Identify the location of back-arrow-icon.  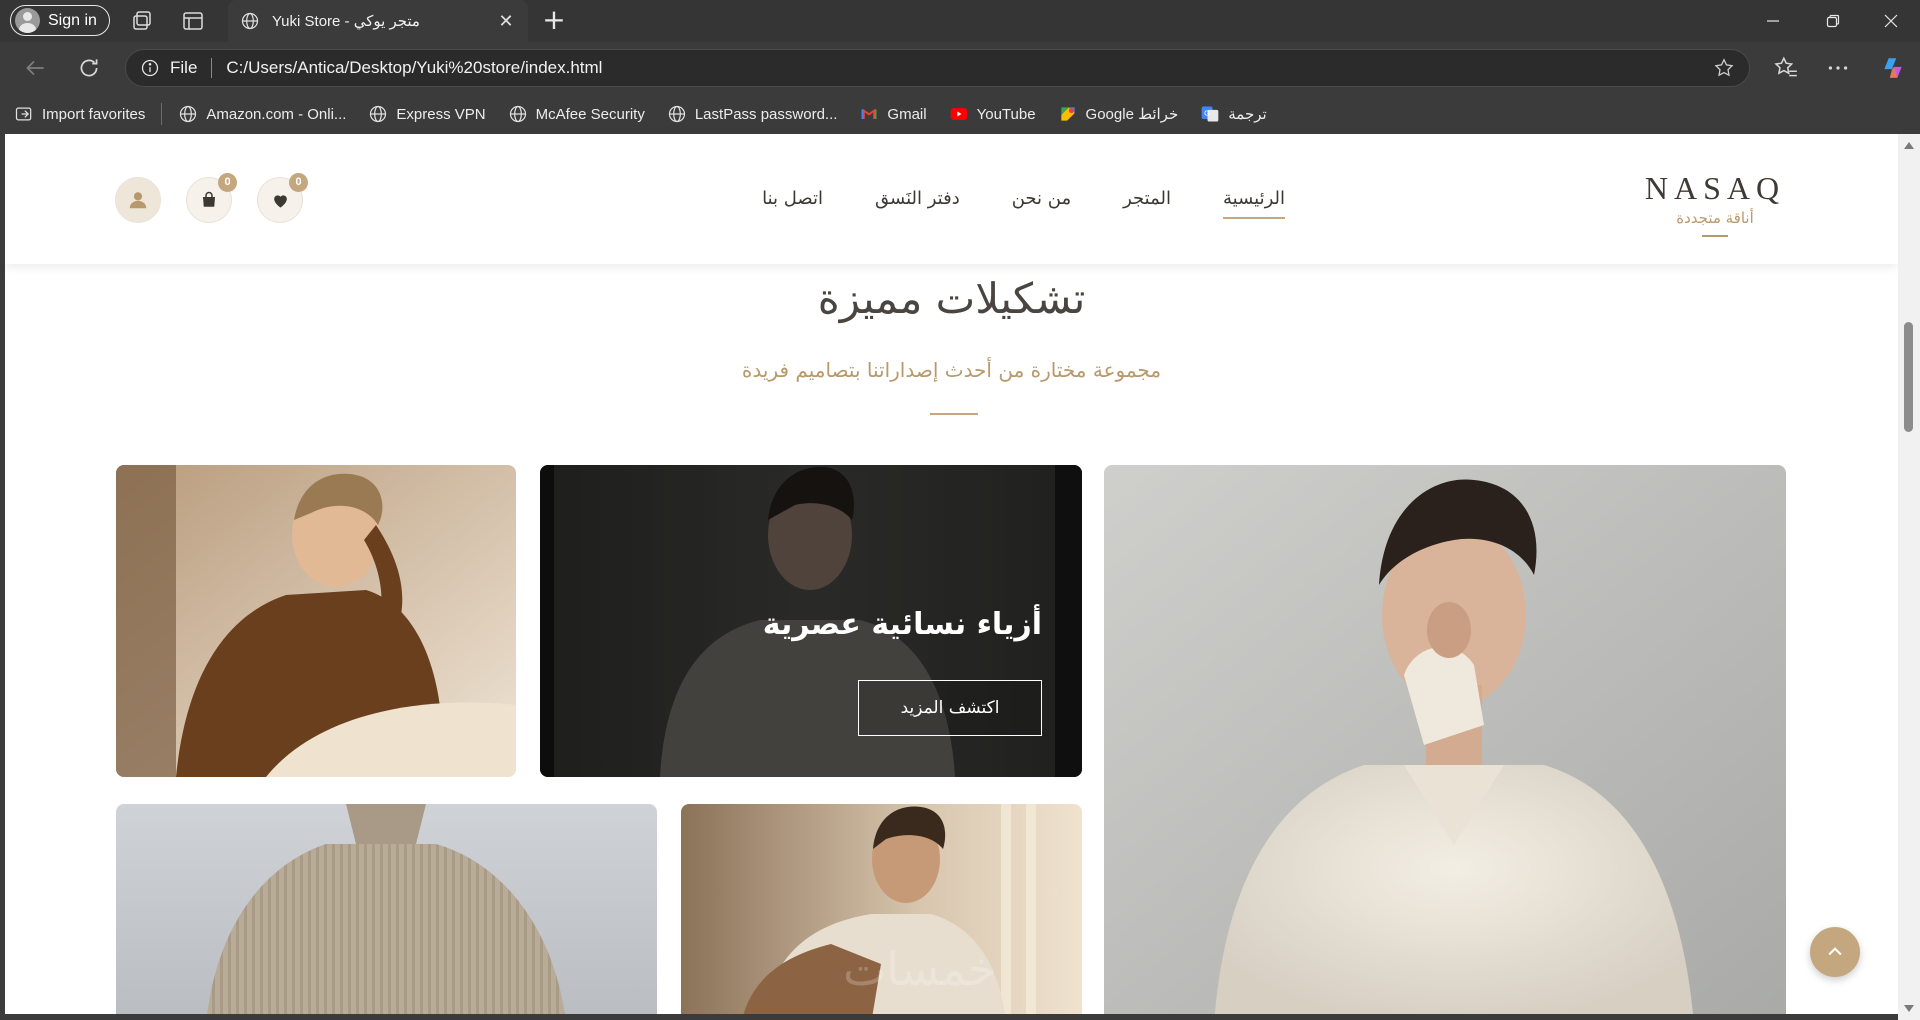
(35, 68).